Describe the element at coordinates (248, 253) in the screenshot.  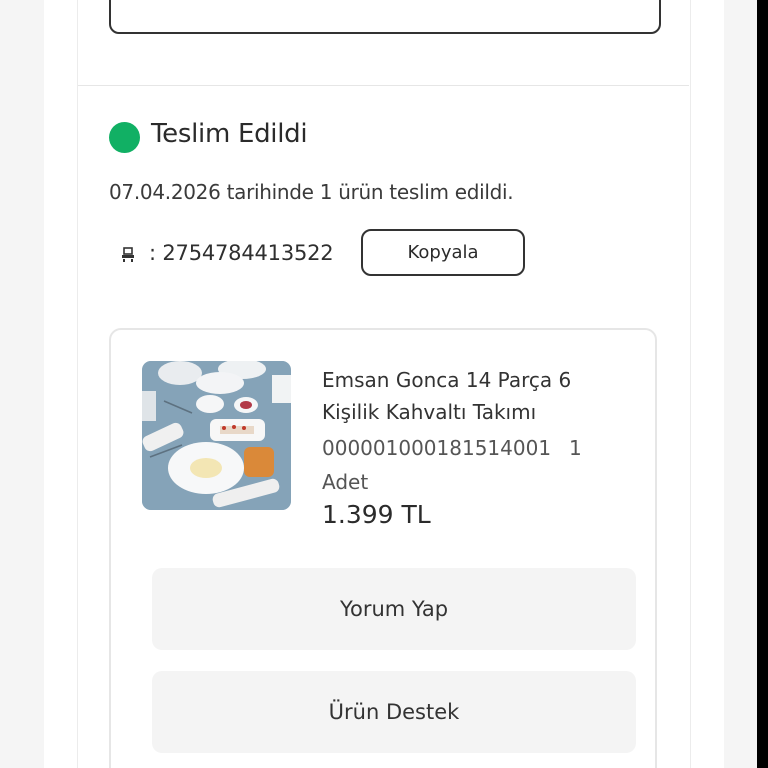
I see `tracking-number-value: 2754784413522` at that location.